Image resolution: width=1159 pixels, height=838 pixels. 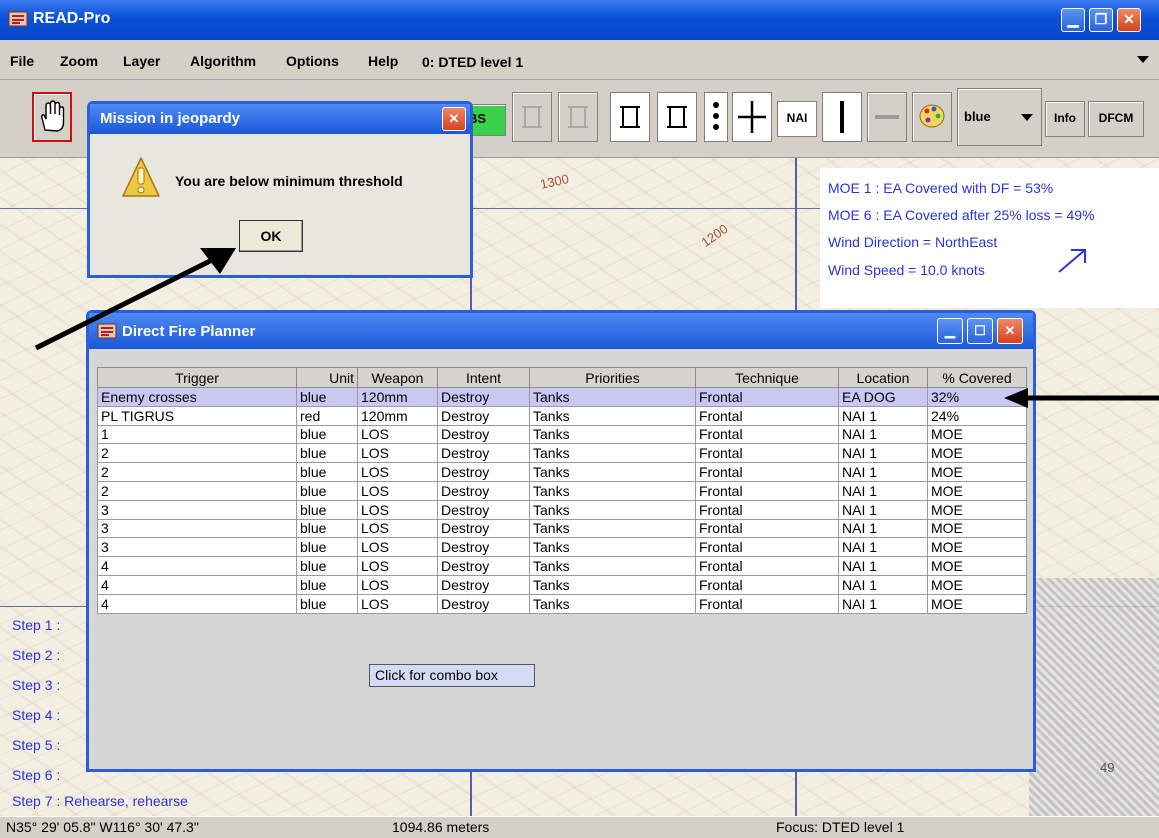 What do you see at coordinates (397, 377) in the screenshot?
I see `column-header-weapon: Weapon` at bounding box center [397, 377].